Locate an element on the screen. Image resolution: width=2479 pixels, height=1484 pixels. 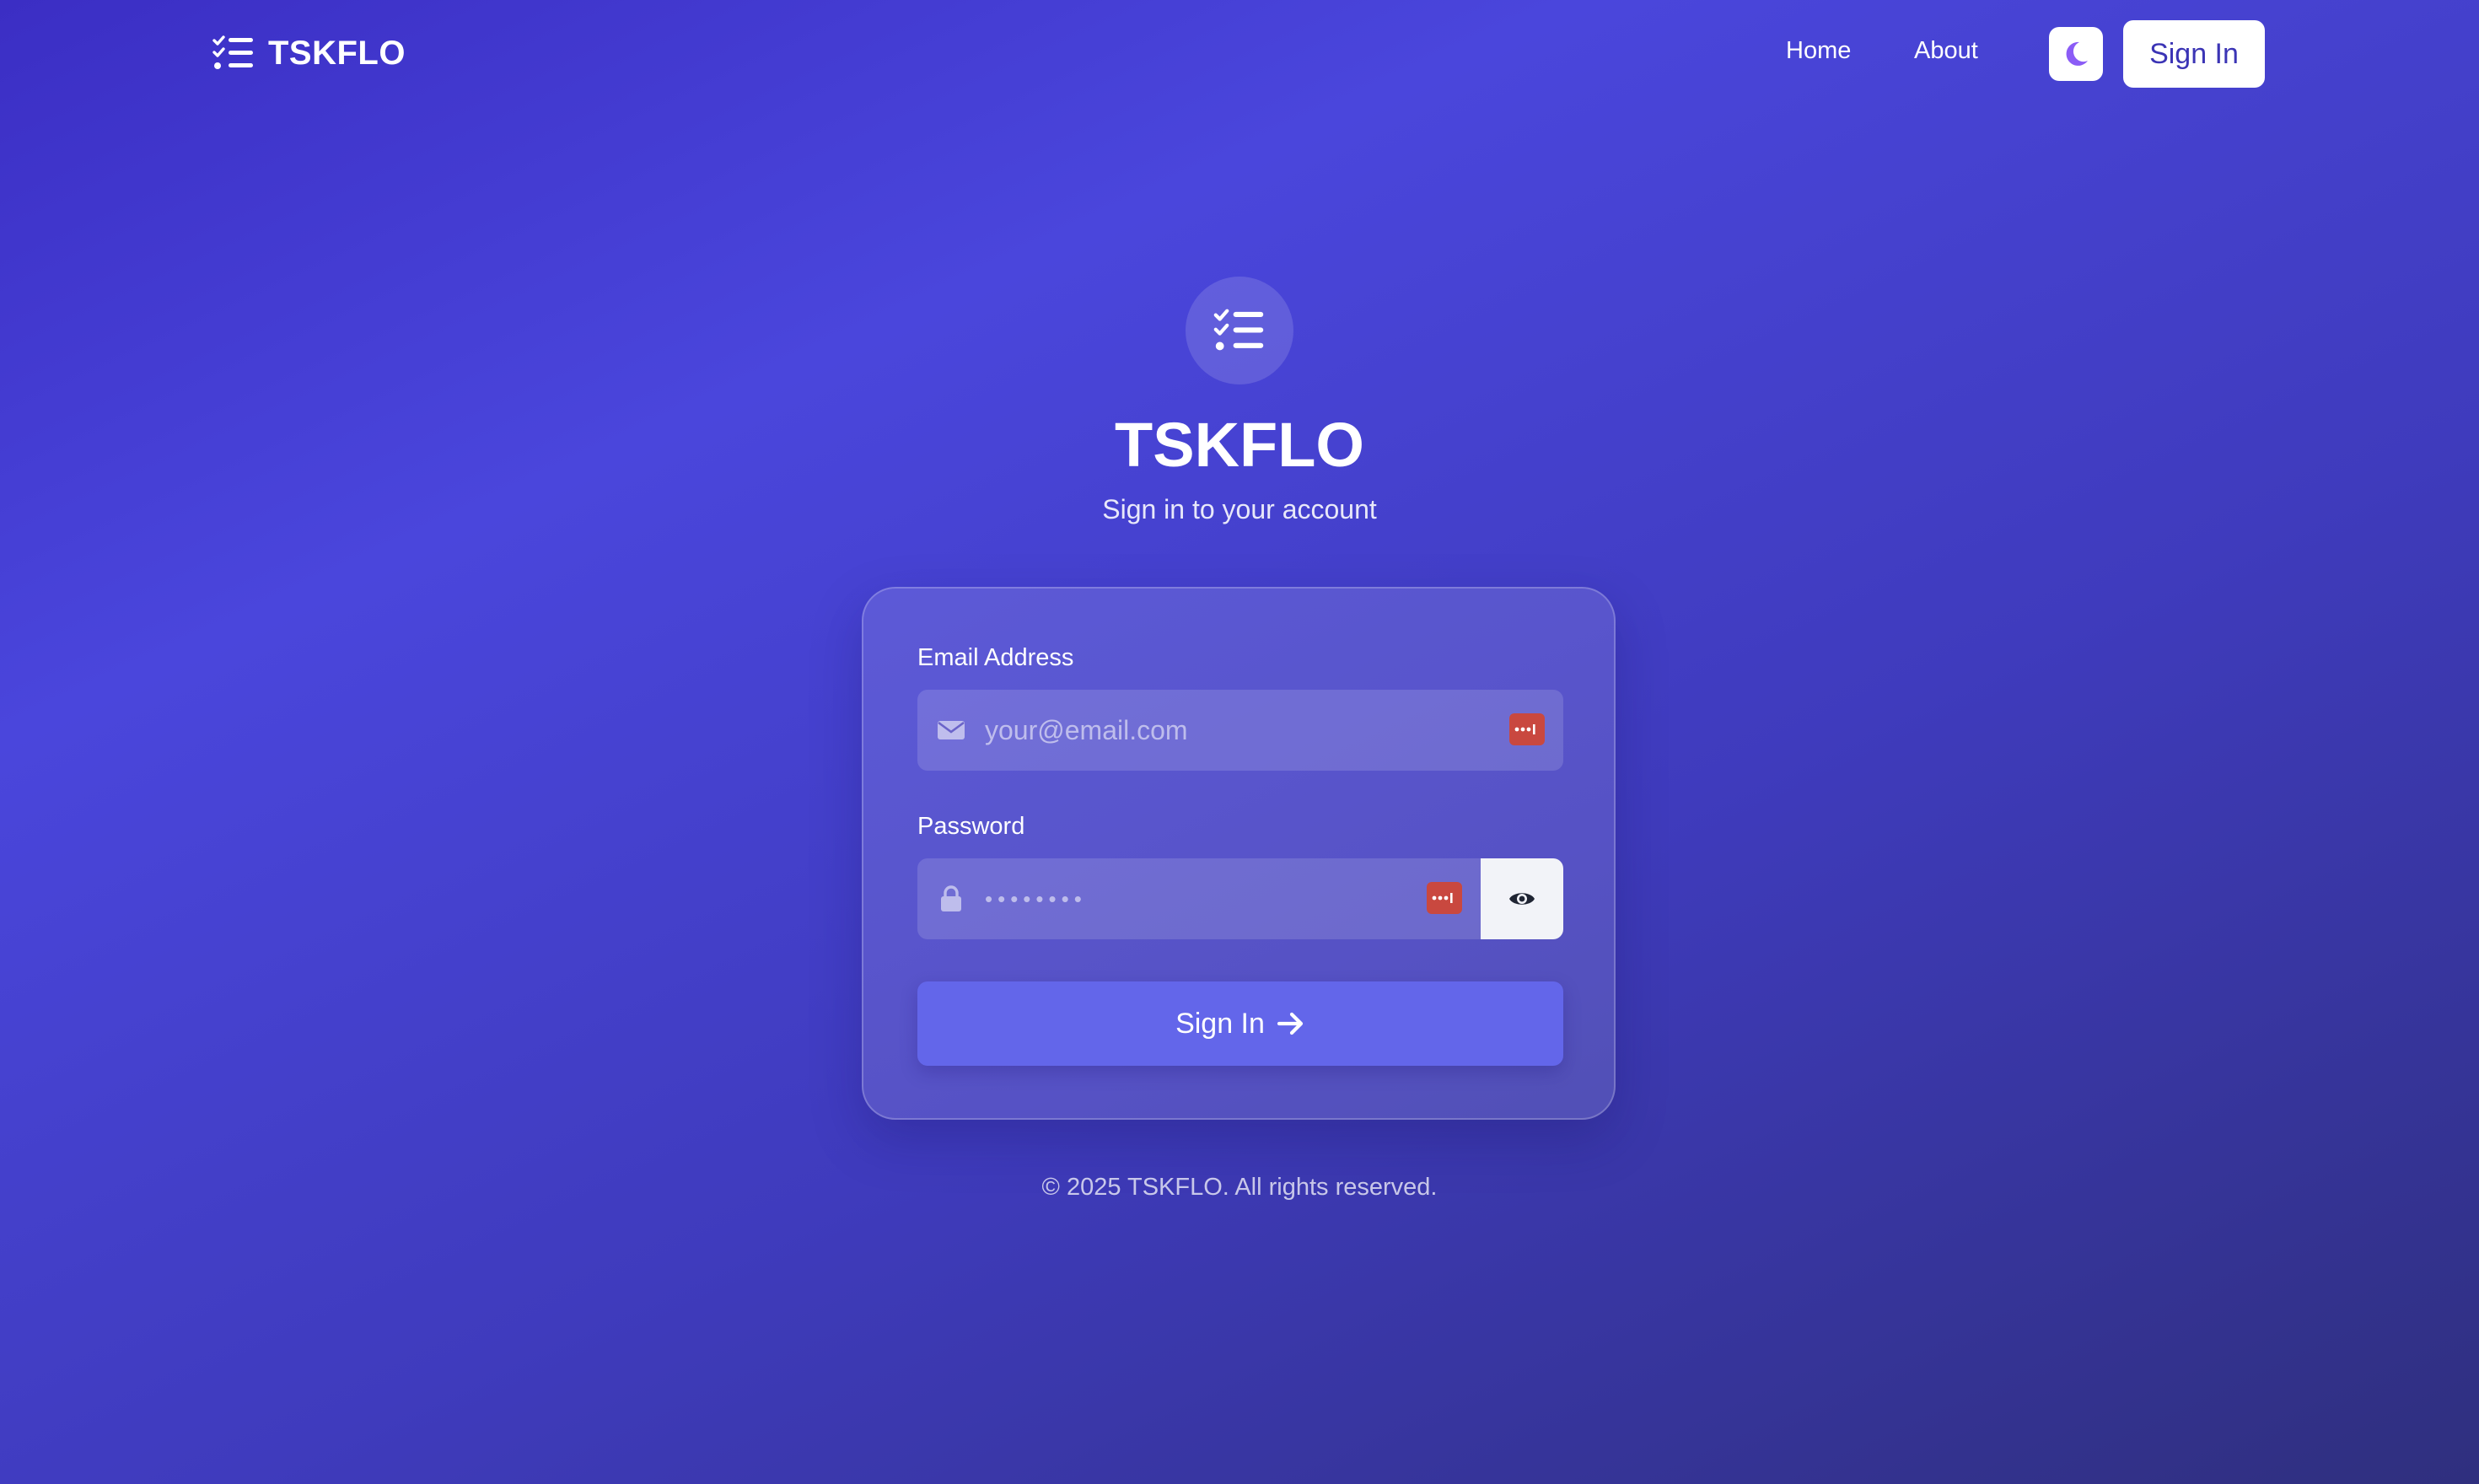
page-subtitle: Sign in to your account is located at coordinates (1239, 509).